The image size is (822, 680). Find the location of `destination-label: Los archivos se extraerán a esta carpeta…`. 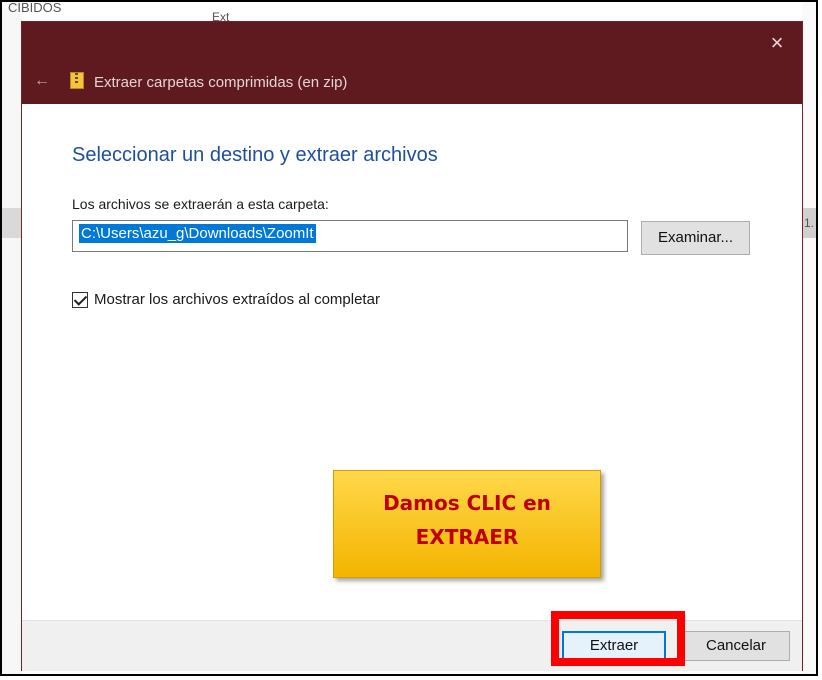

destination-label: Los archivos se extraerán a esta carpeta… is located at coordinates (200, 204).